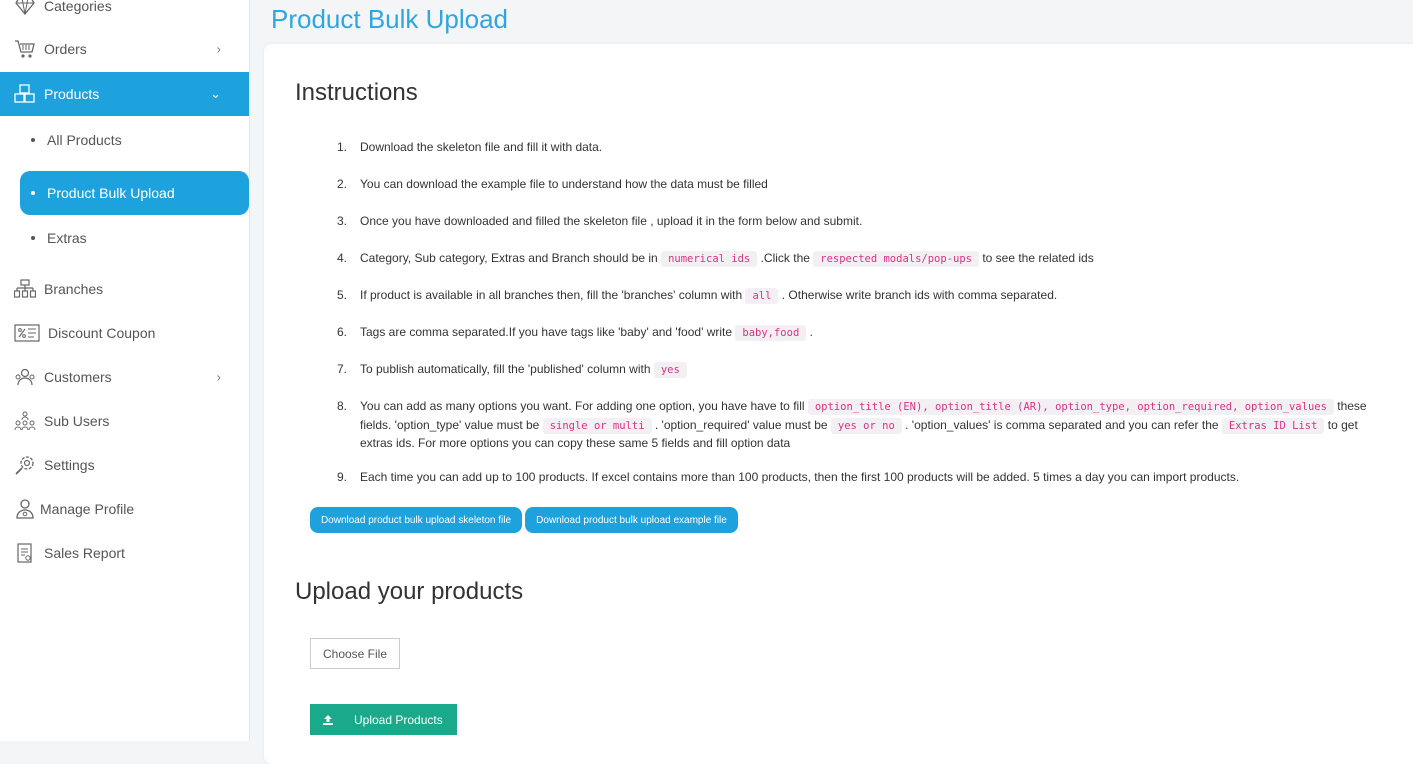  Describe the element at coordinates (65, 49) in the screenshot. I see `sidebar-item-label: Orders` at that location.